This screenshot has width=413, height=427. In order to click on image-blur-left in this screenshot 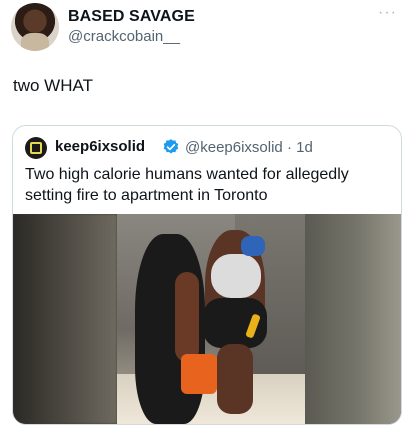, I will do `click(65, 319)`.